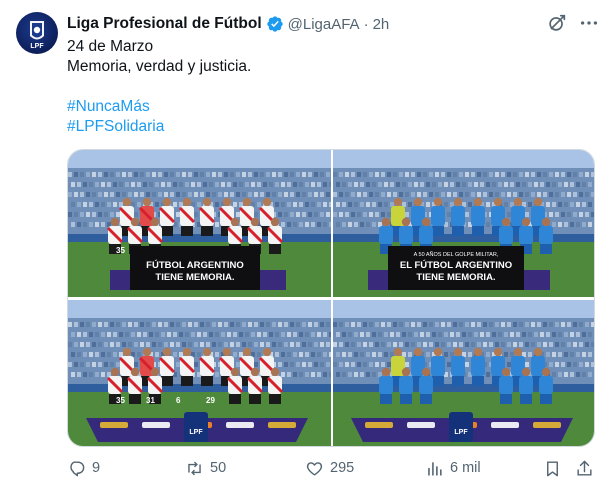  I want to click on team-photo-4: LPF, so click(463, 373).